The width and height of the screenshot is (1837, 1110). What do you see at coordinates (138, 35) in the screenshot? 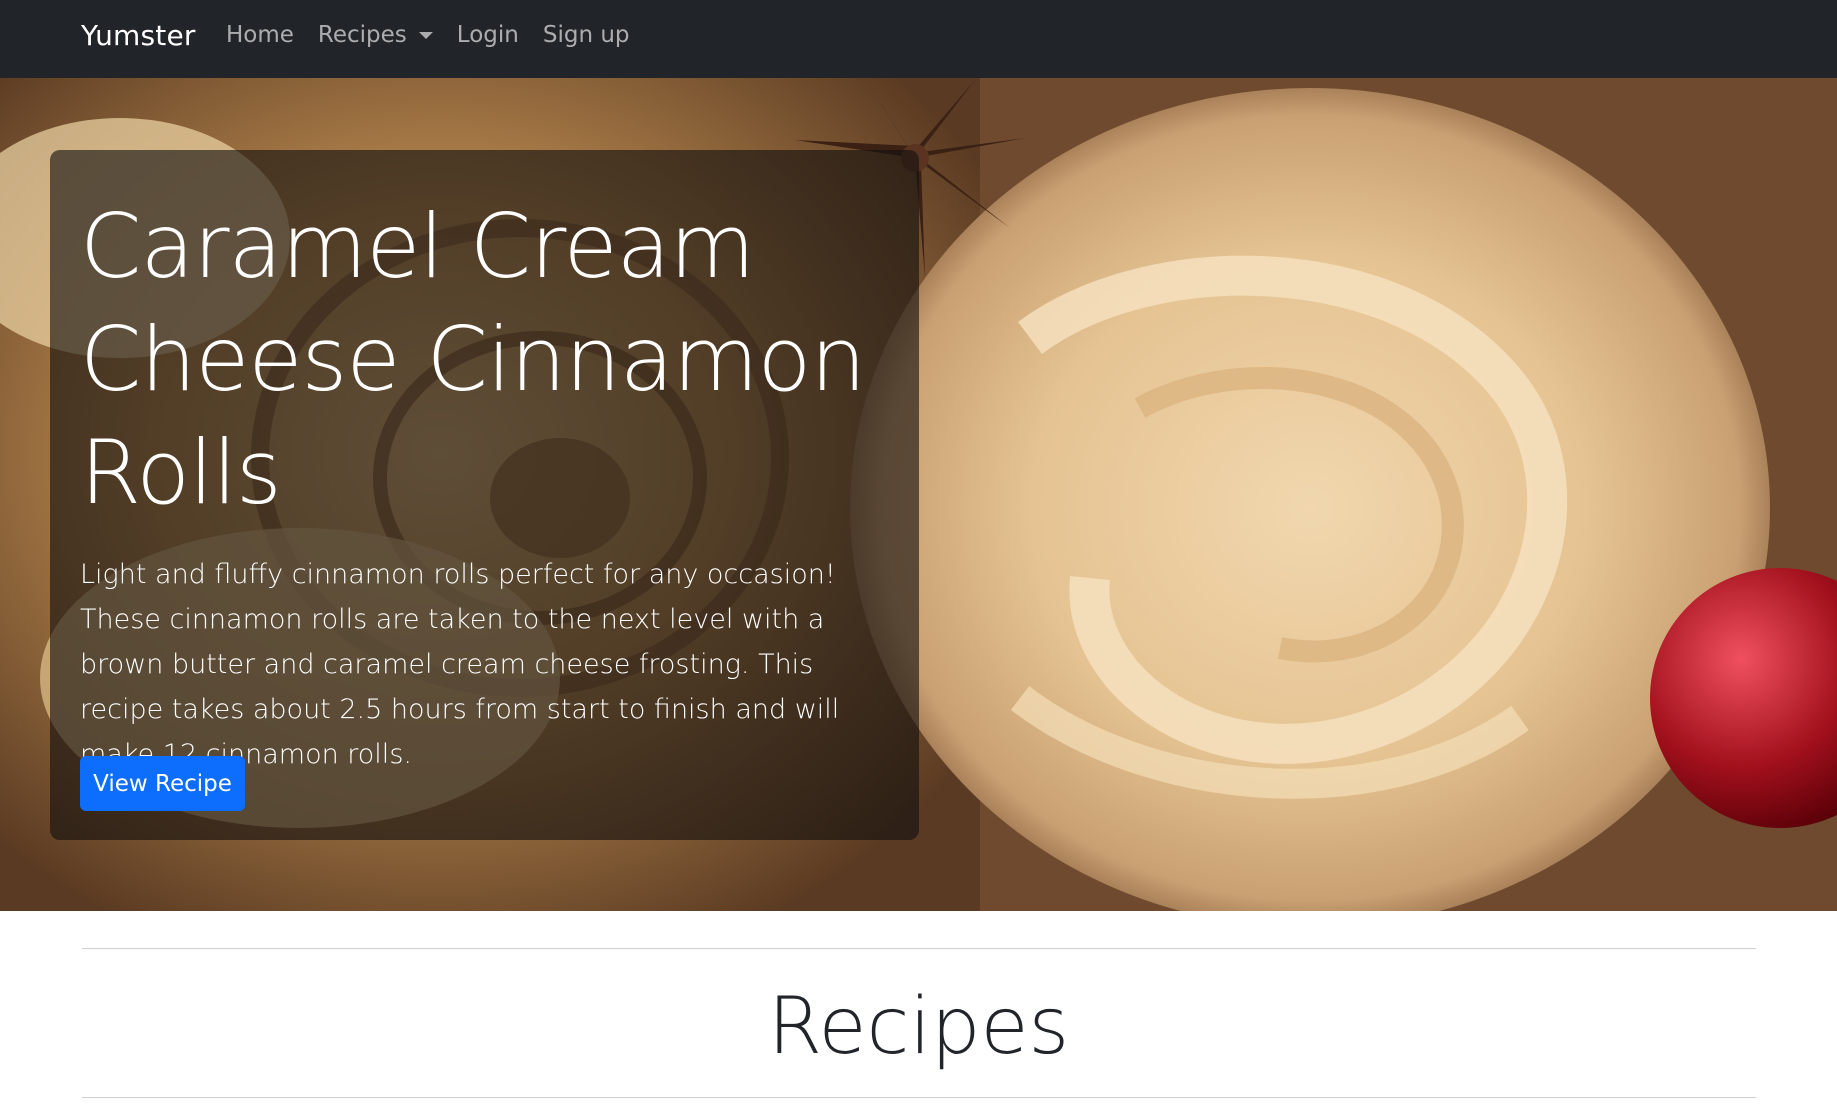
I see `brand-logo: Yumster` at bounding box center [138, 35].